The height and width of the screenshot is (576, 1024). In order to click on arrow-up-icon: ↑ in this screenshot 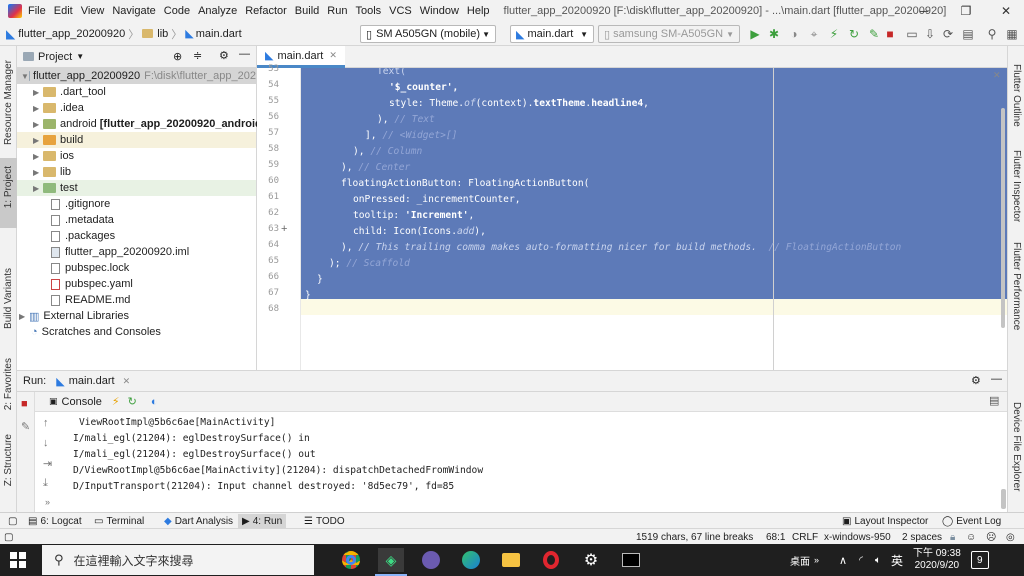, I will do `click(46, 423)`.